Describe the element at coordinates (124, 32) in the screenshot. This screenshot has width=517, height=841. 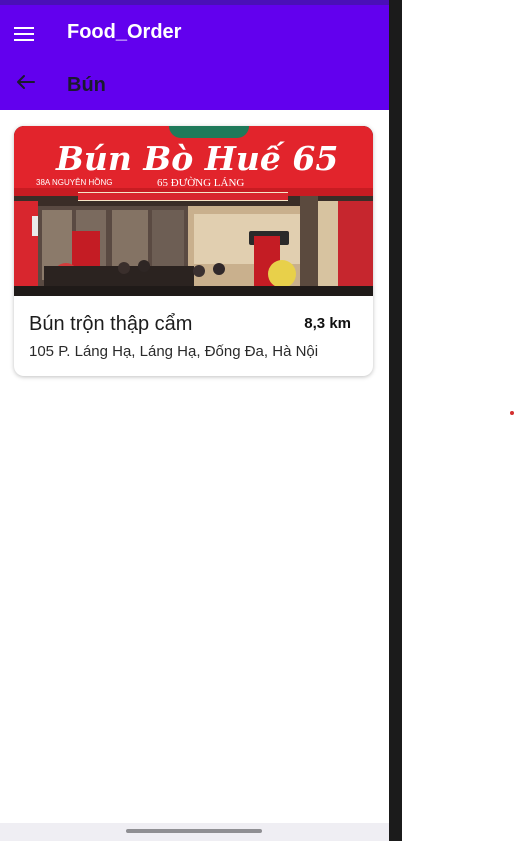
I see `app-title: Food_Order` at that location.